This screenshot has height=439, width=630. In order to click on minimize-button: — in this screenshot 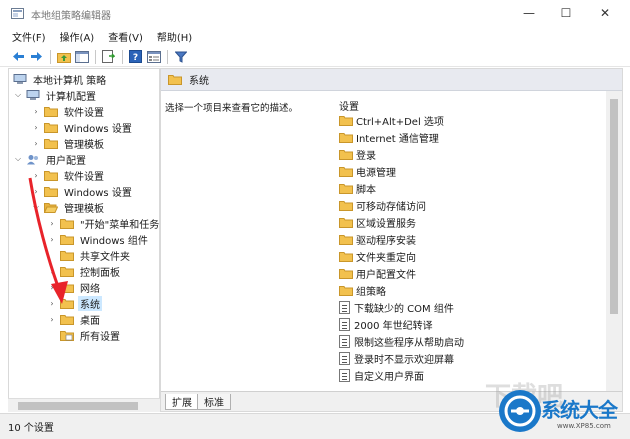, I will do `click(529, 13)`.